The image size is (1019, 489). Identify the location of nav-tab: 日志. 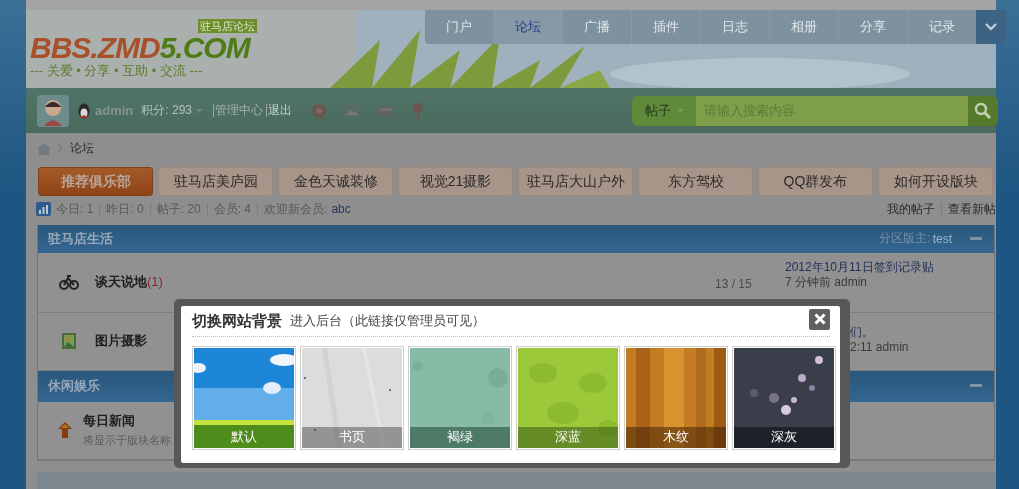
(734, 27).